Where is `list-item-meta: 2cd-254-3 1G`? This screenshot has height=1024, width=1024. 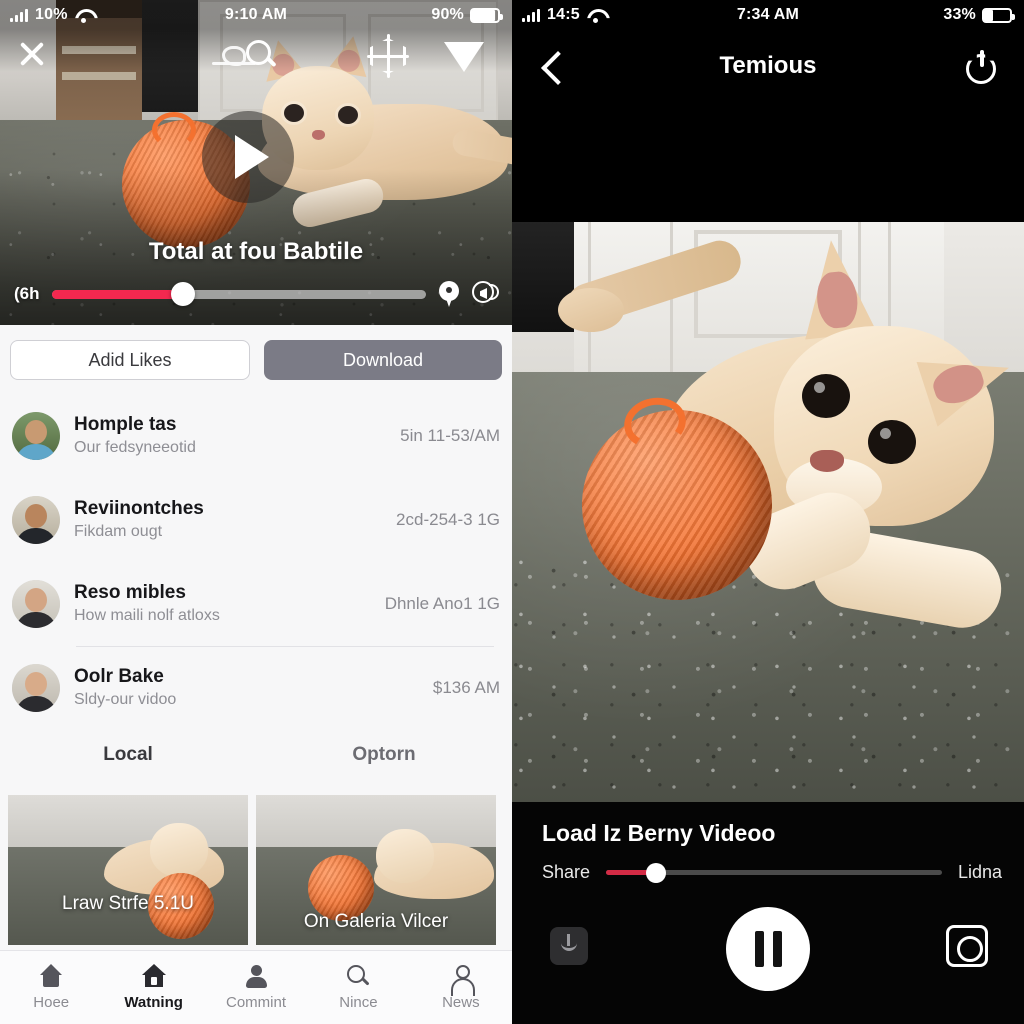 list-item-meta: 2cd-254-3 1G is located at coordinates (448, 519).